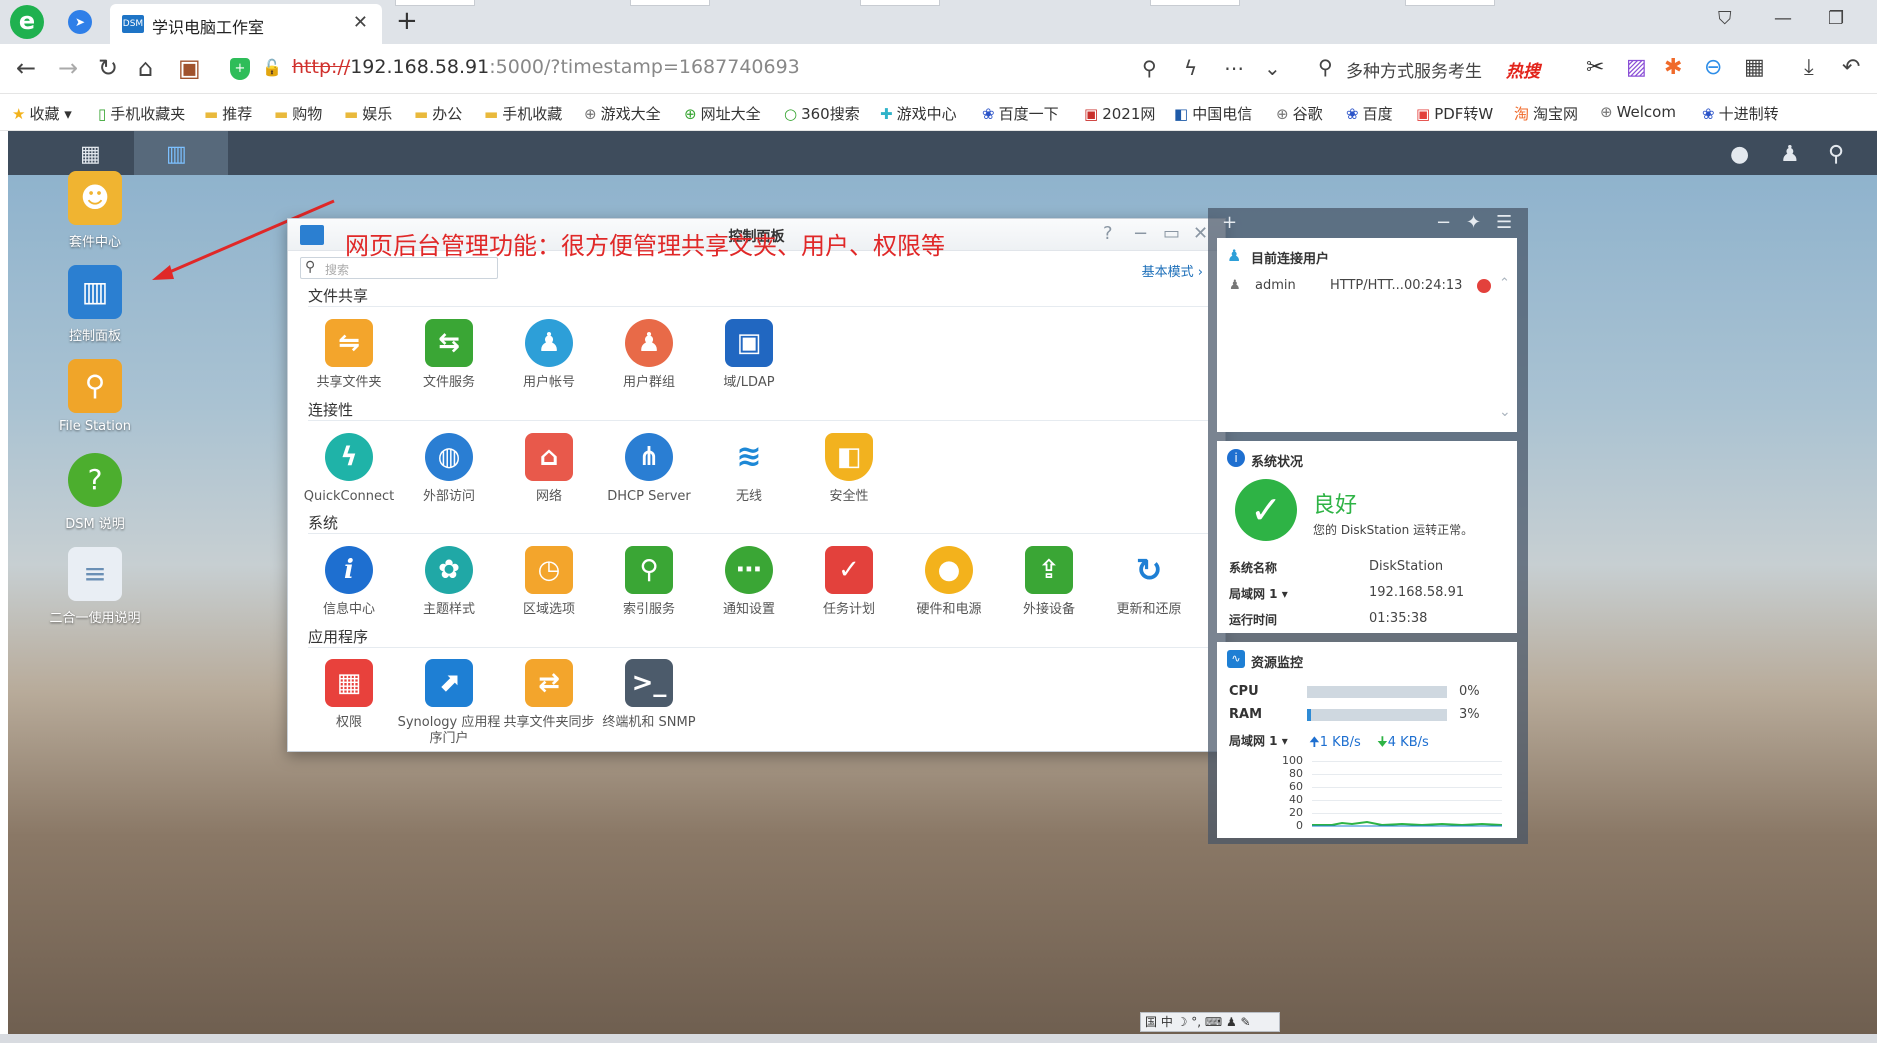 The height and width of the screenshot is (1043, 1877). What do you see at coordinates (1673, 67) in the screenshot?
I see `game-icon: ✱` at bounding box center [1673, 67].